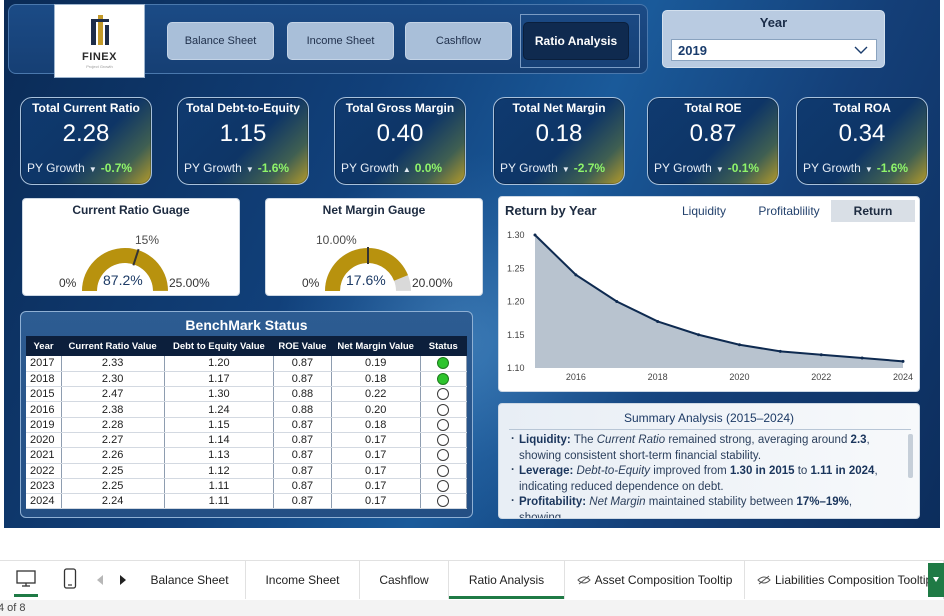 The image size is (944, 616). What do you see at coordinates (862, 108) in the screenshot?
I see `kpi-title: Total ROA` at bounding box center [862, 108].